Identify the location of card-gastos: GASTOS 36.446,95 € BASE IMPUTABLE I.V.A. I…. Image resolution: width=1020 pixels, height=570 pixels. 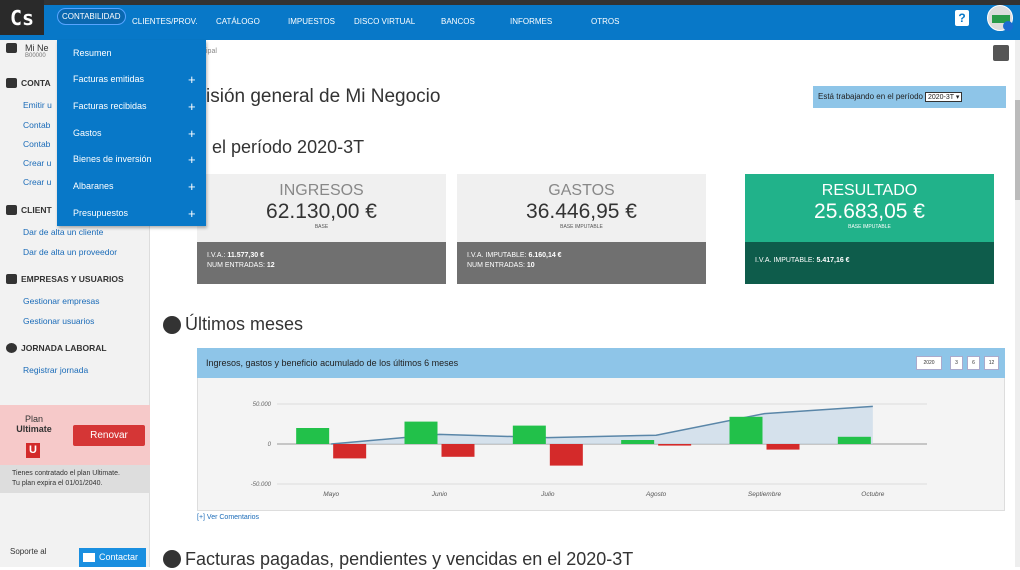
(581, 229).